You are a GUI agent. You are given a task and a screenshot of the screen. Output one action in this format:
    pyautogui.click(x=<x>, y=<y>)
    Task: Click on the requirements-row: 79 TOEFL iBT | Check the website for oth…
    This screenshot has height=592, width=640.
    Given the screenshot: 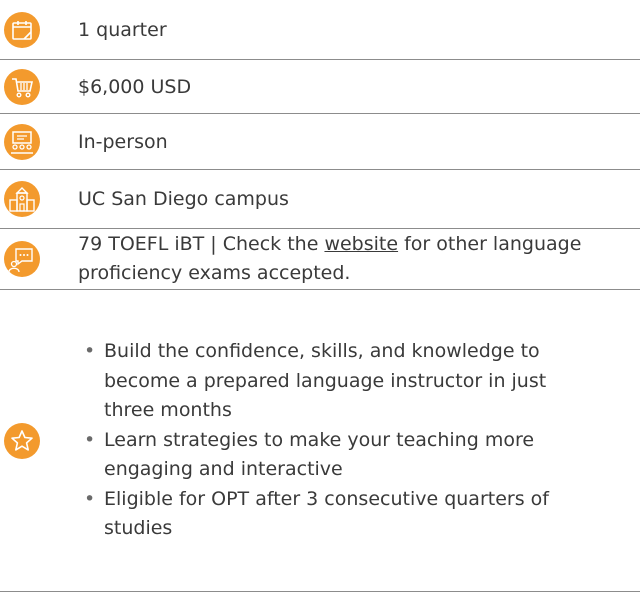 What is the action you would take?
    pyautogui.click(x=320, y=259)
    